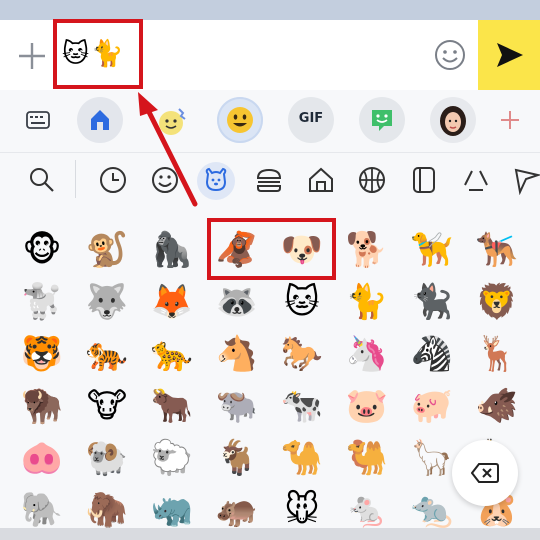 Image resolution: width=540 pixels, height=540 pixels. What do you see at coordinates (270, 534) in the screenshot?
I see `bottom-bar` at bounding box center [270, 534].